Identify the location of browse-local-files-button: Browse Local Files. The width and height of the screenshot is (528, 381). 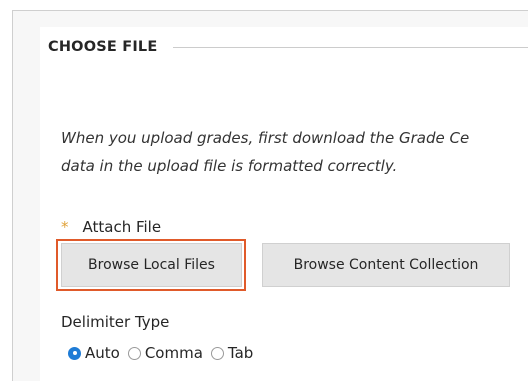
(151, 265).